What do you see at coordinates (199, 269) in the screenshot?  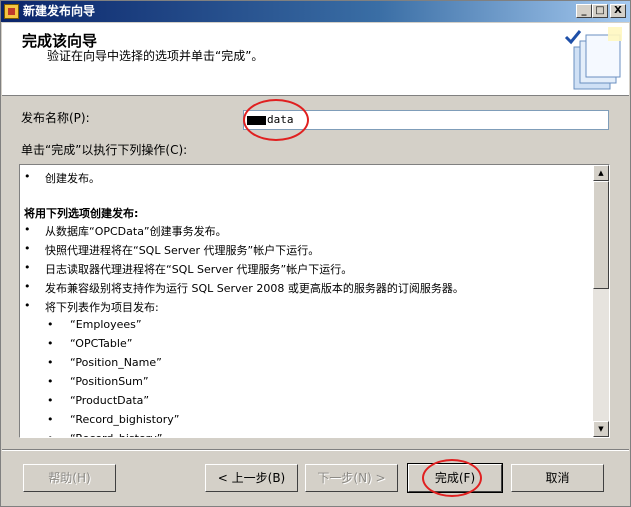 I see `action-list-item-text: 日志读取器代理进程将在“SQL Server 代理服务”帐户下运行。` at bounding box center [199, 269].